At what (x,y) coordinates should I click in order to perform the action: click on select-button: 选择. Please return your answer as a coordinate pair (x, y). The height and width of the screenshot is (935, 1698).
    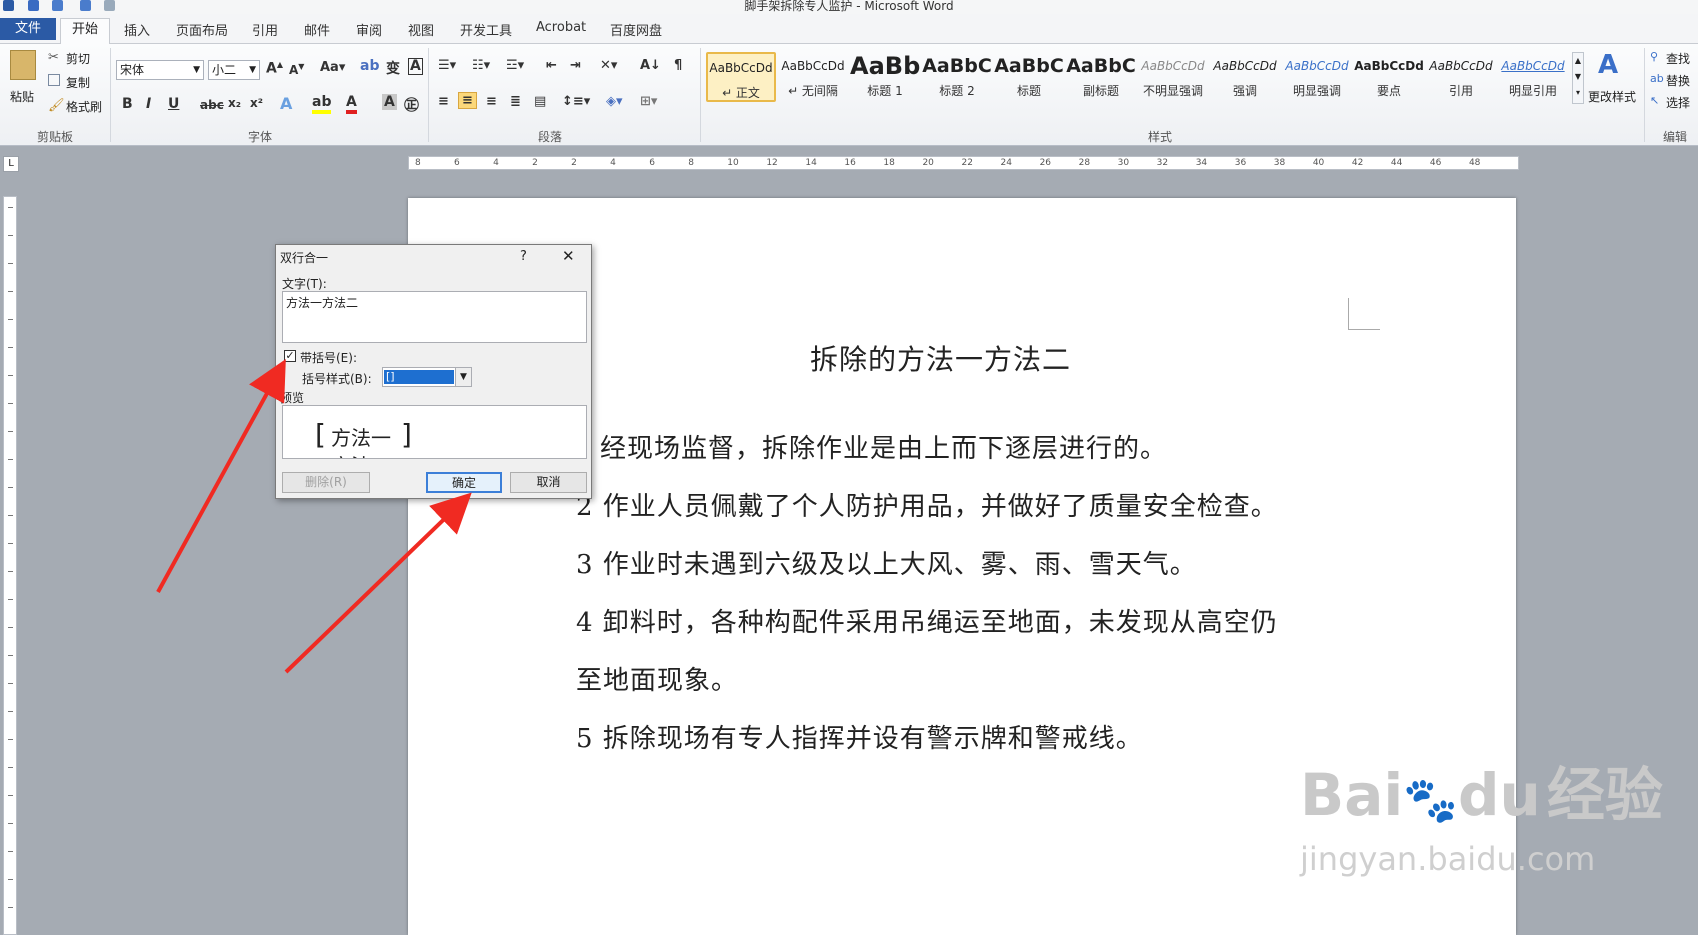
    Looking at the image, I should click on (1678, 102).